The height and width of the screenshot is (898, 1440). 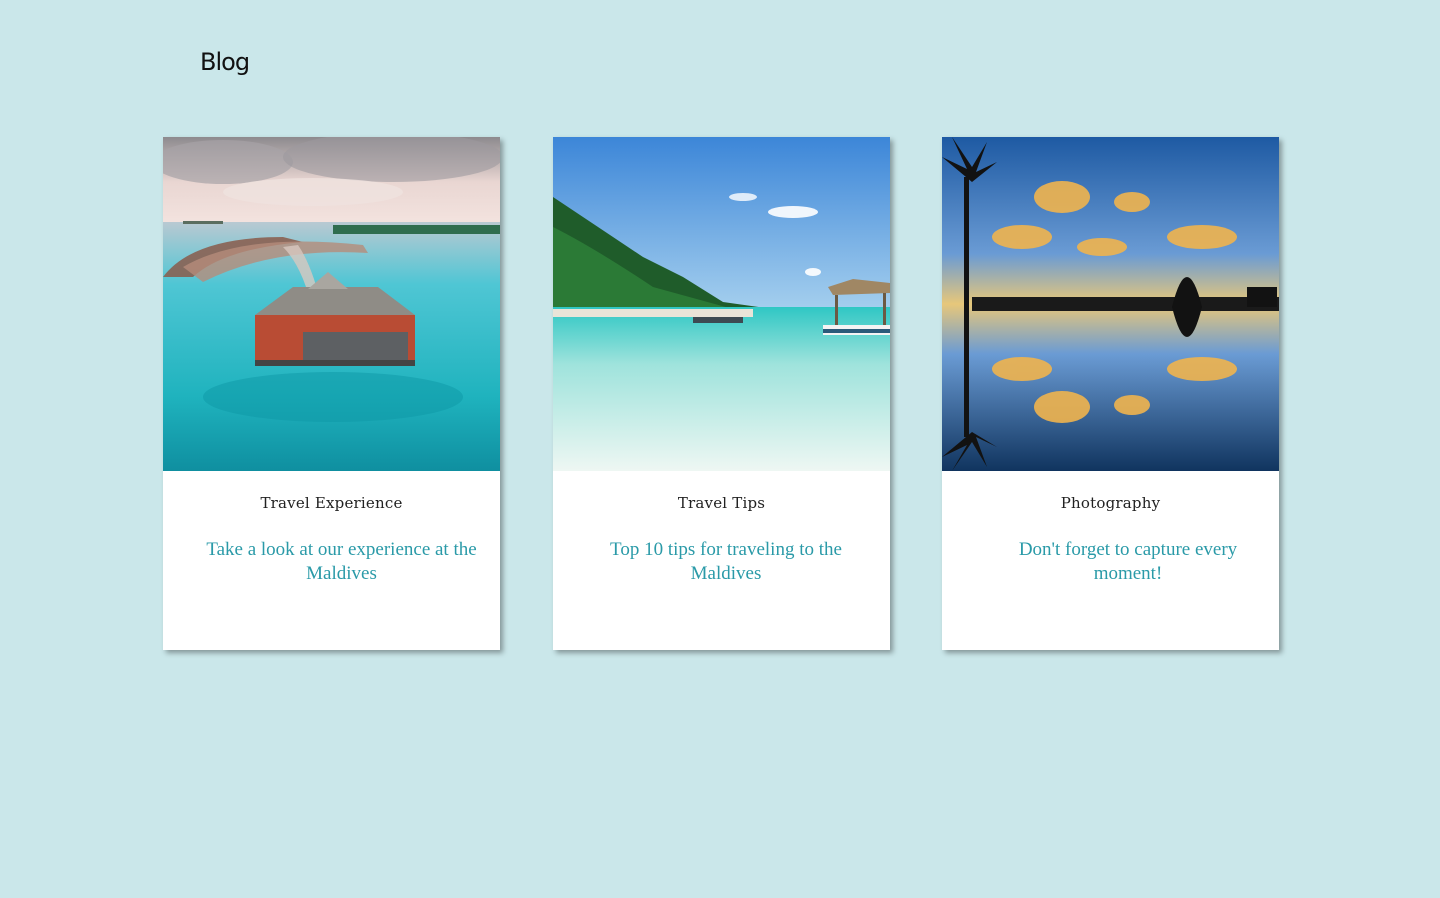 I want to click on tropical-beach-photo, so click(x=721, y=304).